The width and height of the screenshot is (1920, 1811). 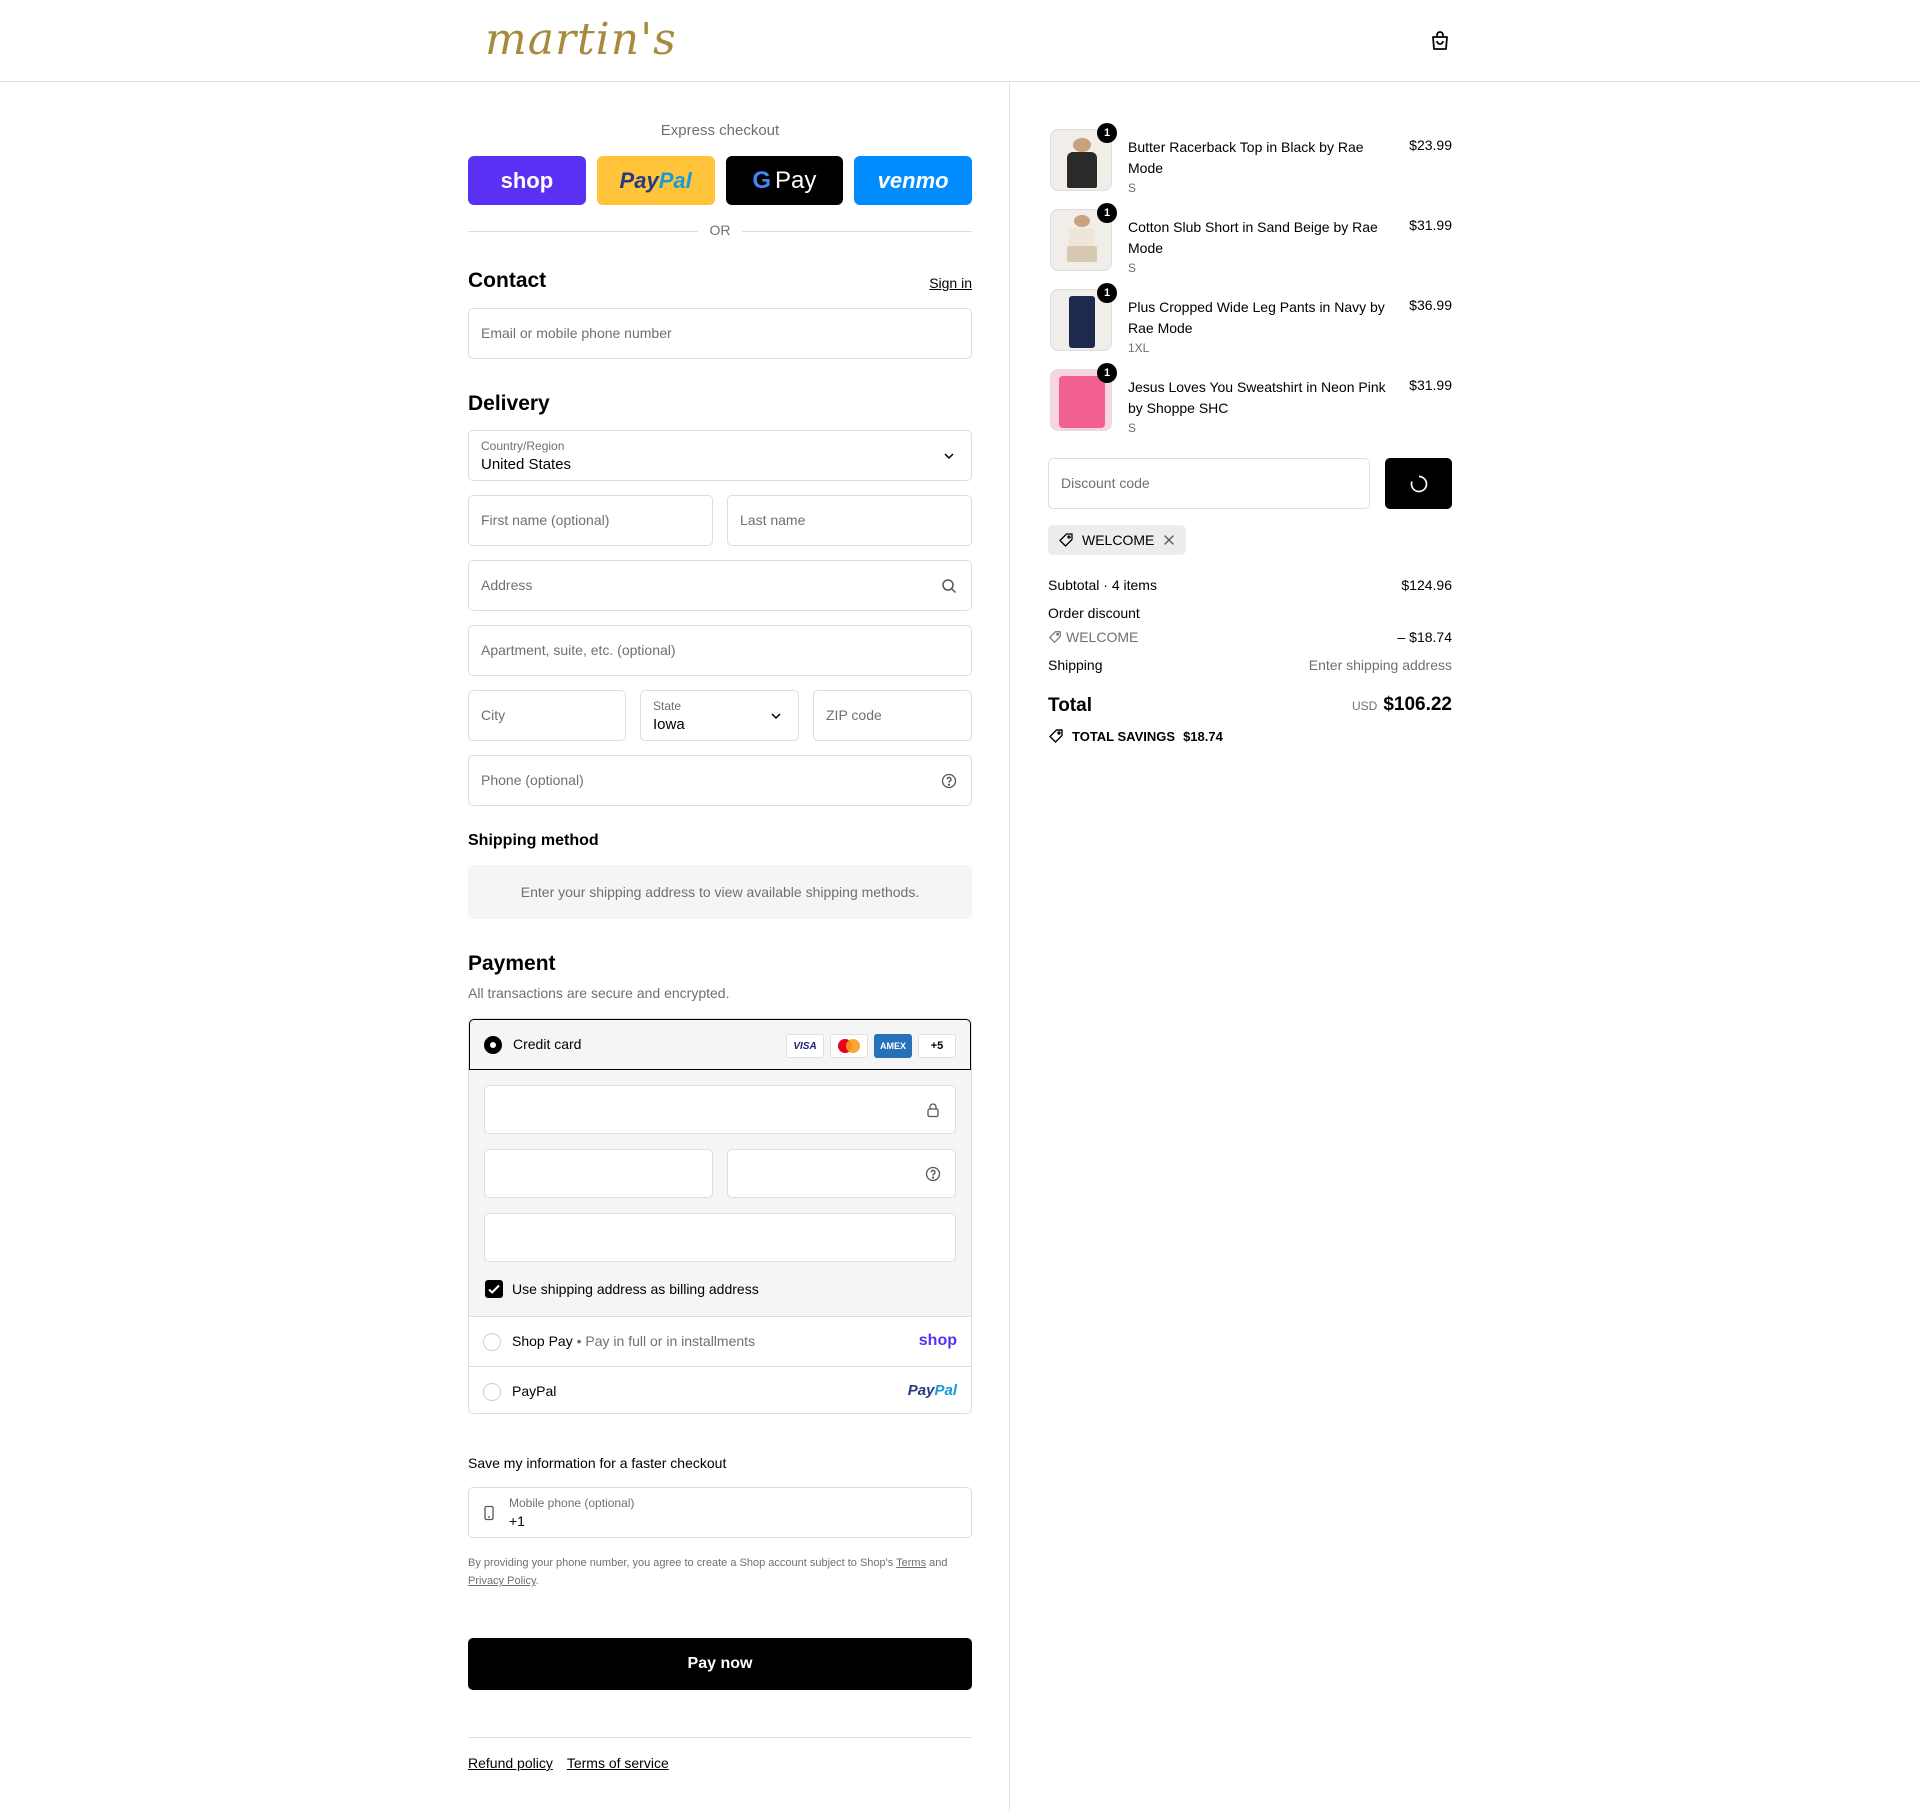 What do you see at coordinates (1440, 41) in the screenshot?
I see `bag-icon` at bounding box center [1440, 41].